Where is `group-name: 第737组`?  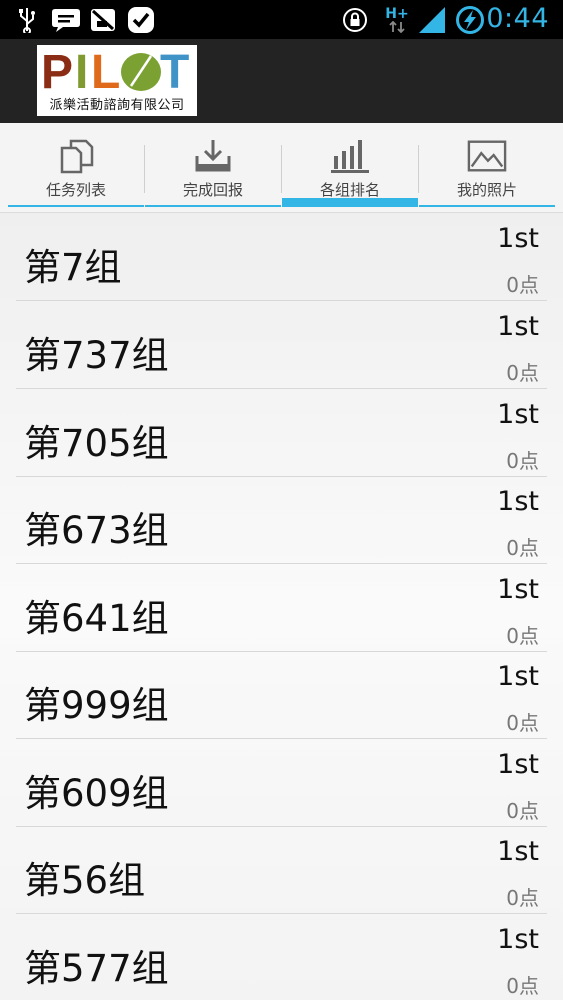 group-name: 第737组 is located at coordinates (96, 355).